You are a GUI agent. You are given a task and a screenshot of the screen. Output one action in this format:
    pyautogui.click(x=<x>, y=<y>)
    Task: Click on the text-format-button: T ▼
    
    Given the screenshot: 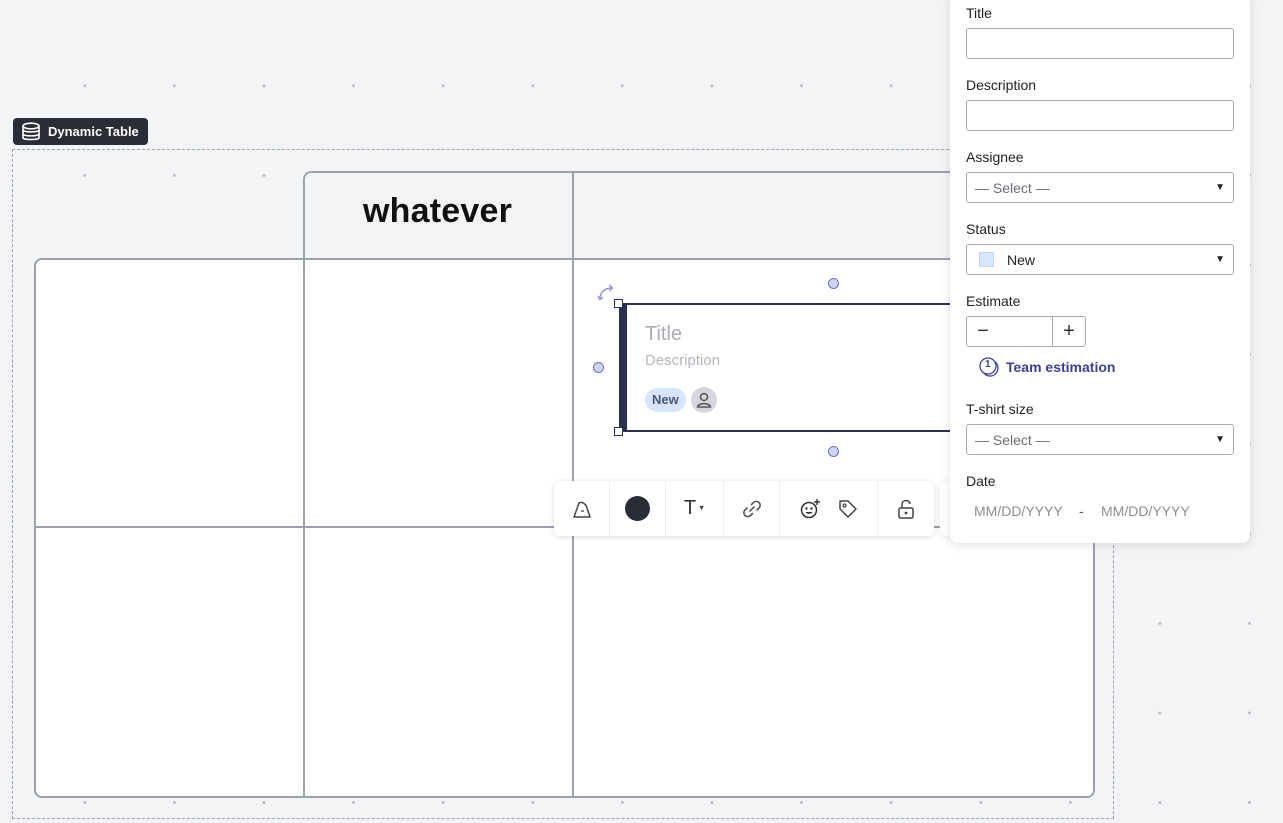 What is the action you would take?
    pyautogui.click(x=695, y=508)
    